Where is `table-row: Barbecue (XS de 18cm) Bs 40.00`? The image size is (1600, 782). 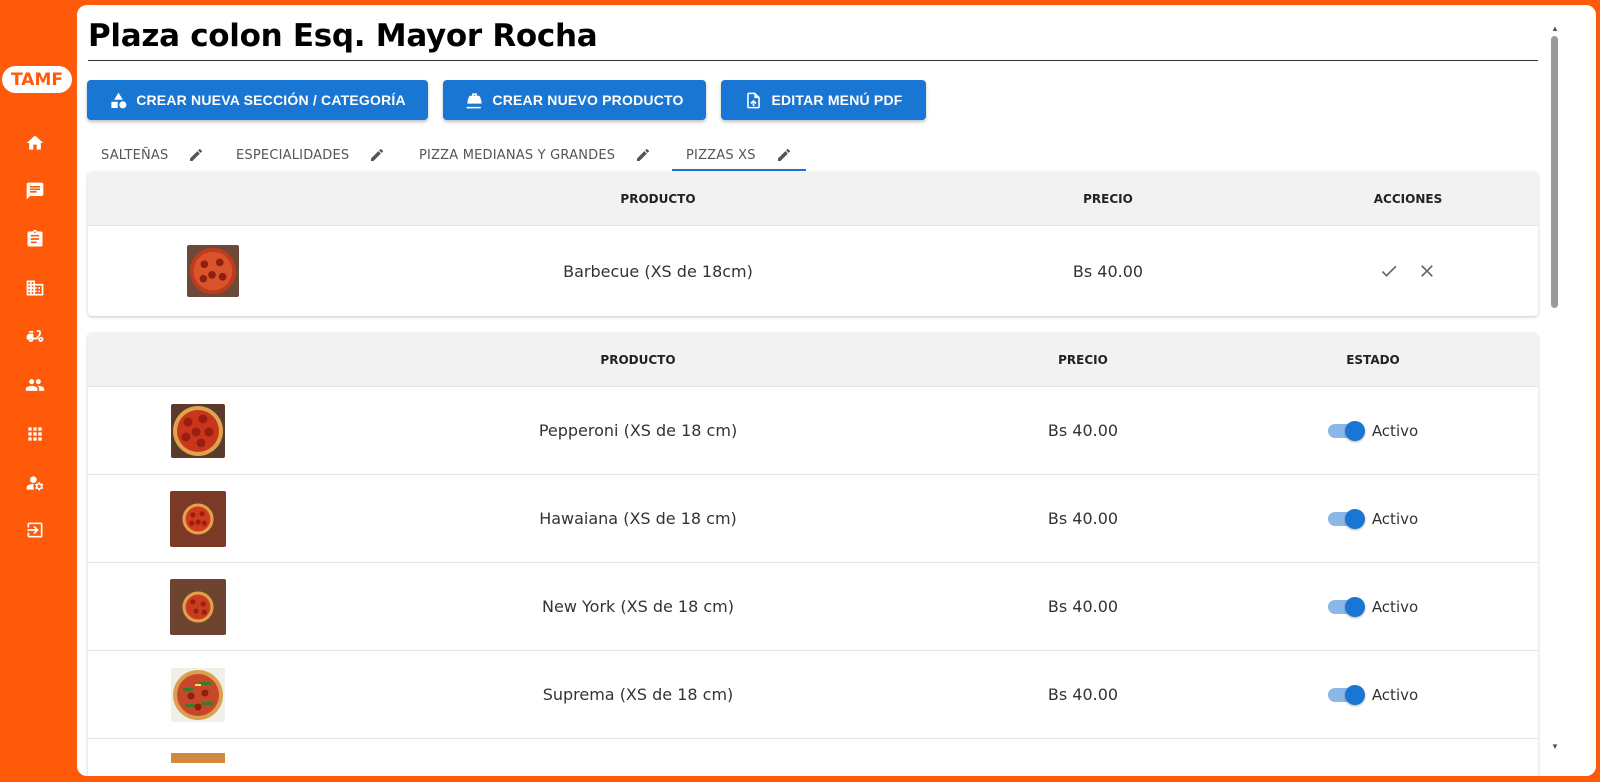 table-row: Barbecue (XS de 18cm) Bs 40.00 is located at coordinates (813, 270).